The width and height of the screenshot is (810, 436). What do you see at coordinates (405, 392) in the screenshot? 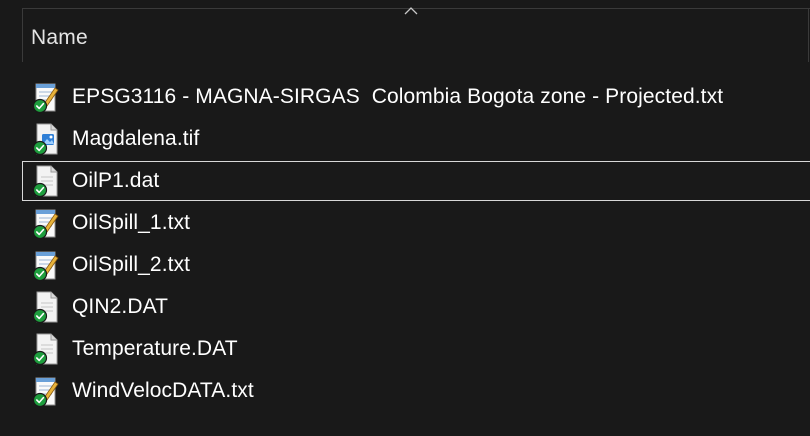
I see `file-row: WindVelocDATA.txt` at bounding box center [405, 392].